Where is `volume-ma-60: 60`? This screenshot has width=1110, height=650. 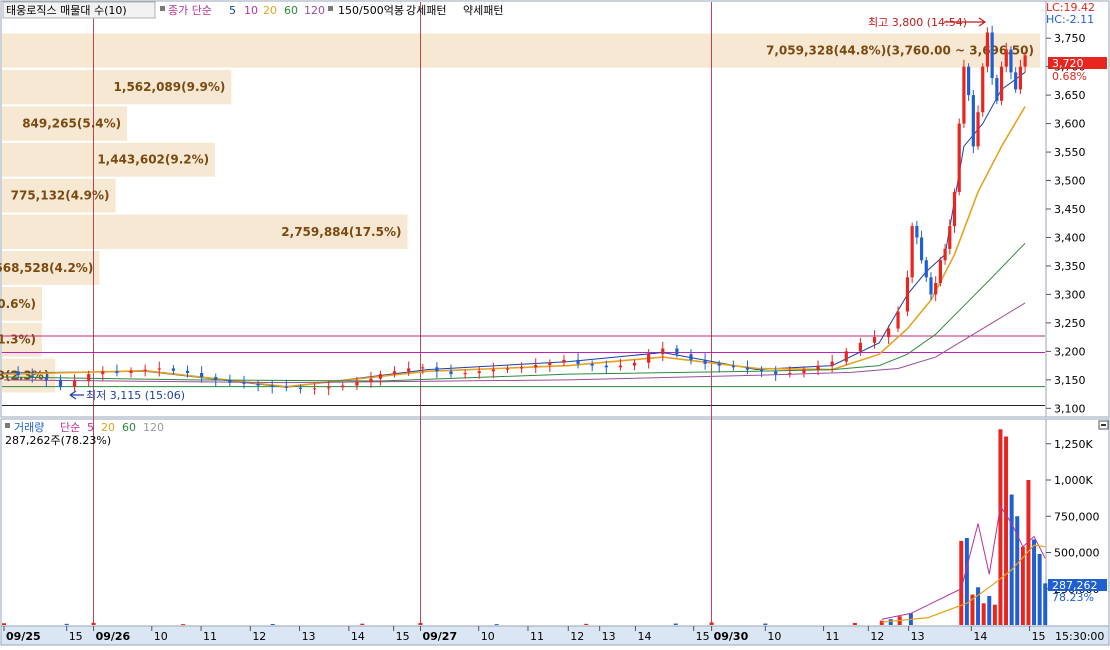 volume-ma-60: 60 is located at coordinates (129, 427).